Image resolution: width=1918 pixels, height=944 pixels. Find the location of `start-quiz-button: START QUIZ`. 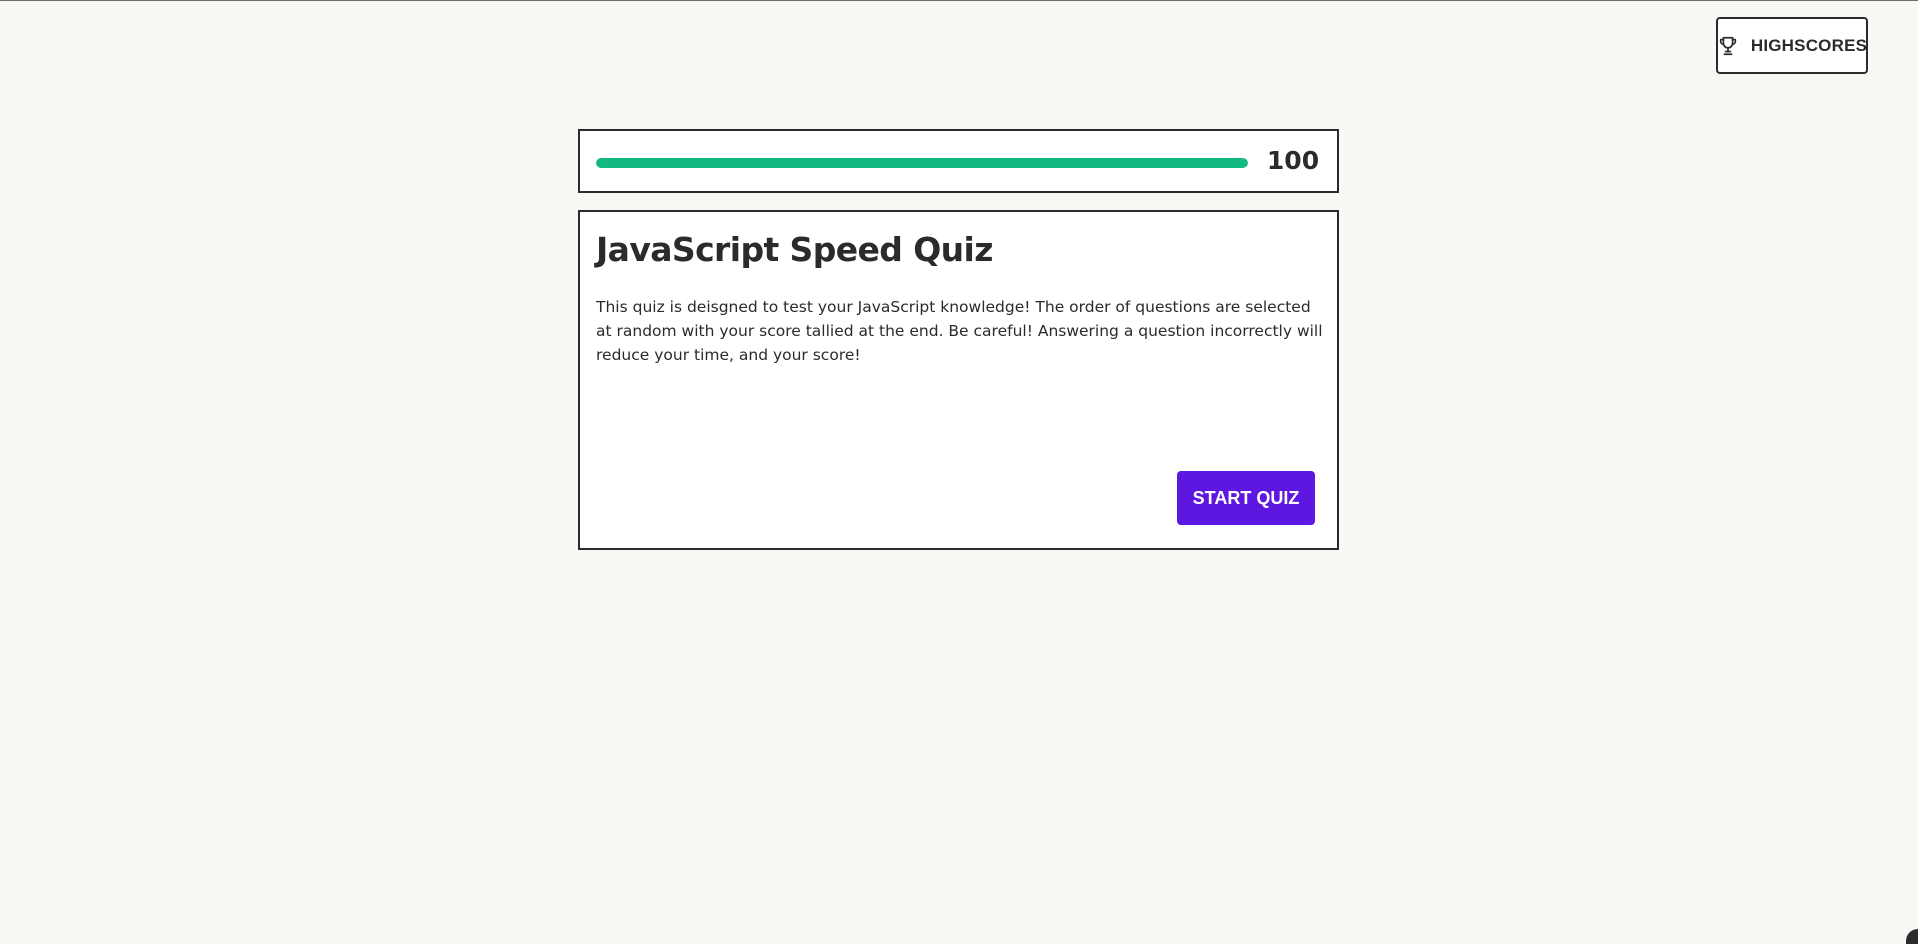

start-quiz-button: START QUIZ is located at coordinates (1246, 498).